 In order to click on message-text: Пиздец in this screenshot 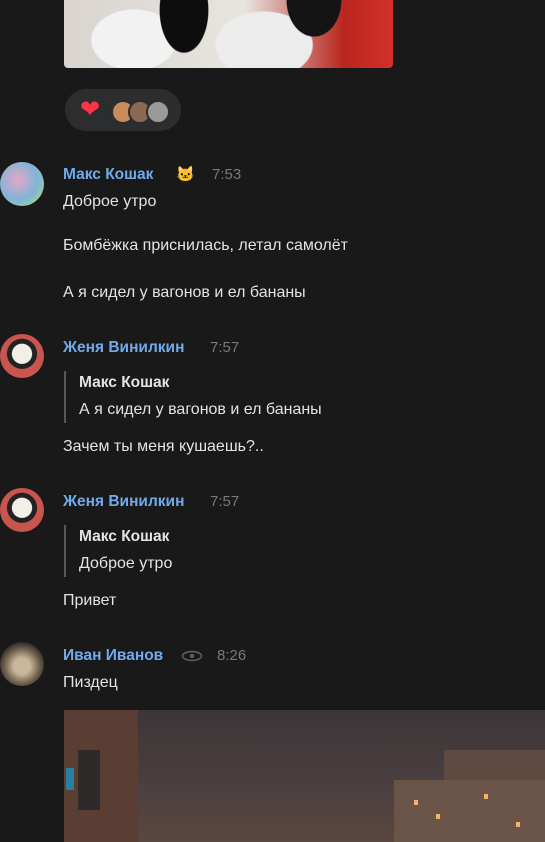, I will do `click(90, 682)`.